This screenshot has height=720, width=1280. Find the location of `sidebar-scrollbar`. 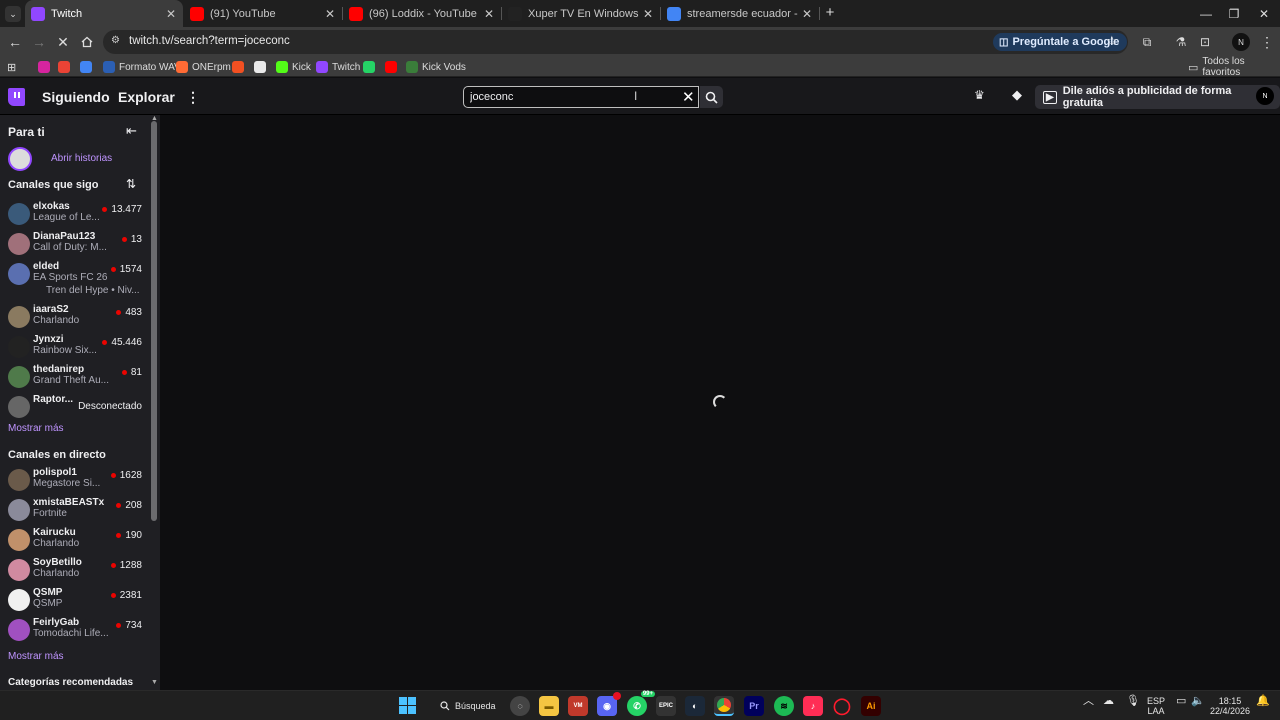

sidebar-scrollbar is located at coordinates (154, 321).